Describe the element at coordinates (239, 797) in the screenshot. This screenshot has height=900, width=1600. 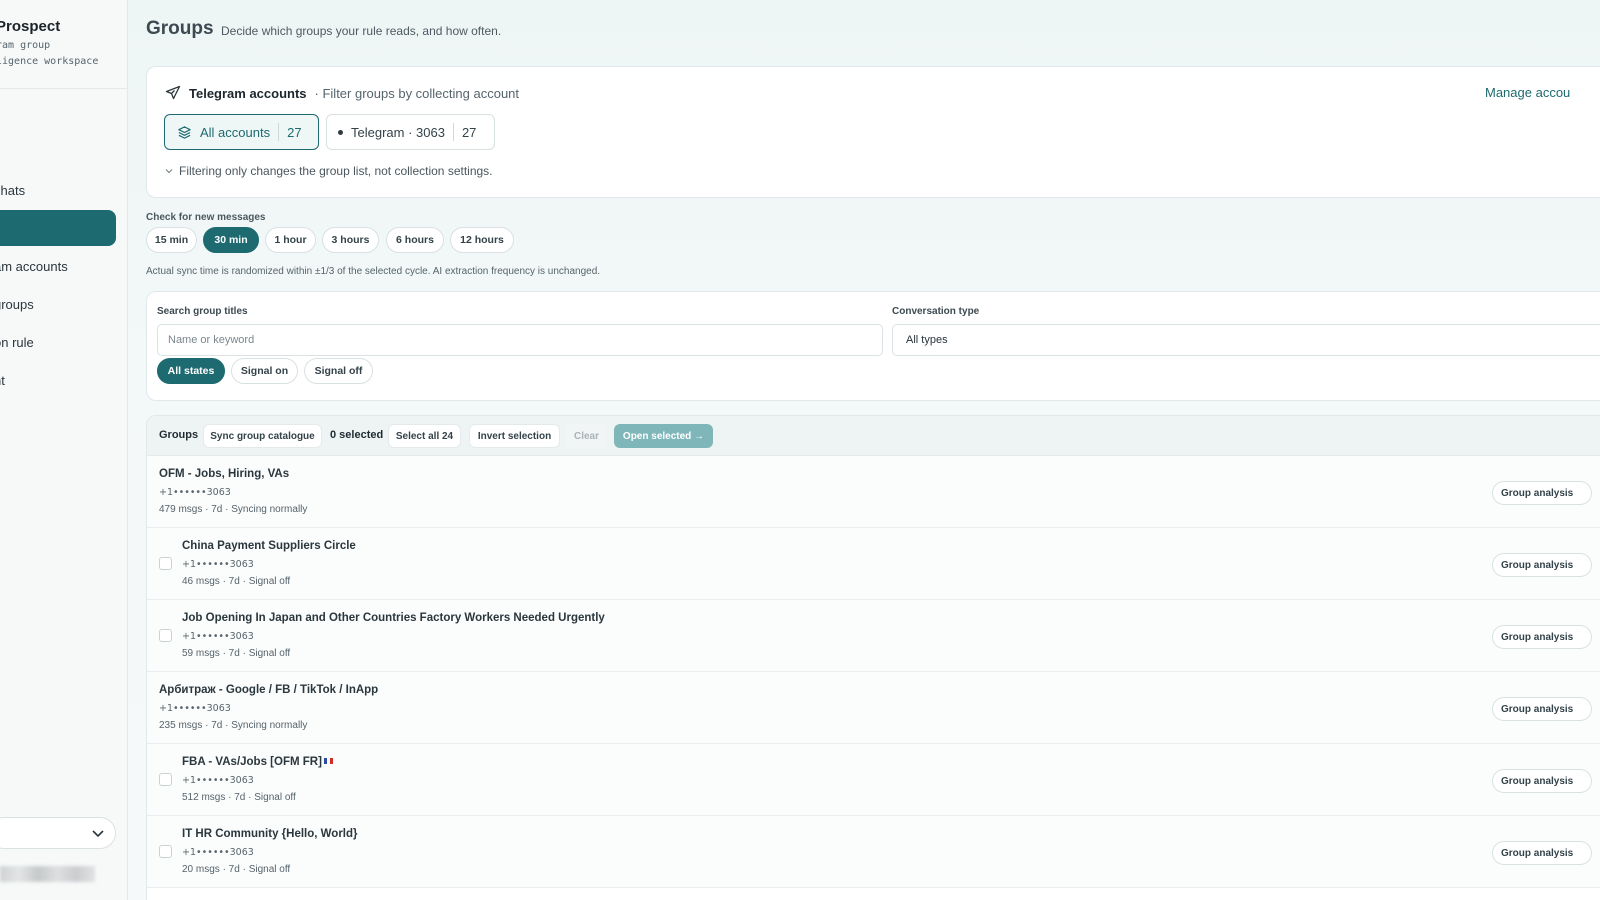
I see `group-meta: 512 msgs · 7d · Signal off` at that location.